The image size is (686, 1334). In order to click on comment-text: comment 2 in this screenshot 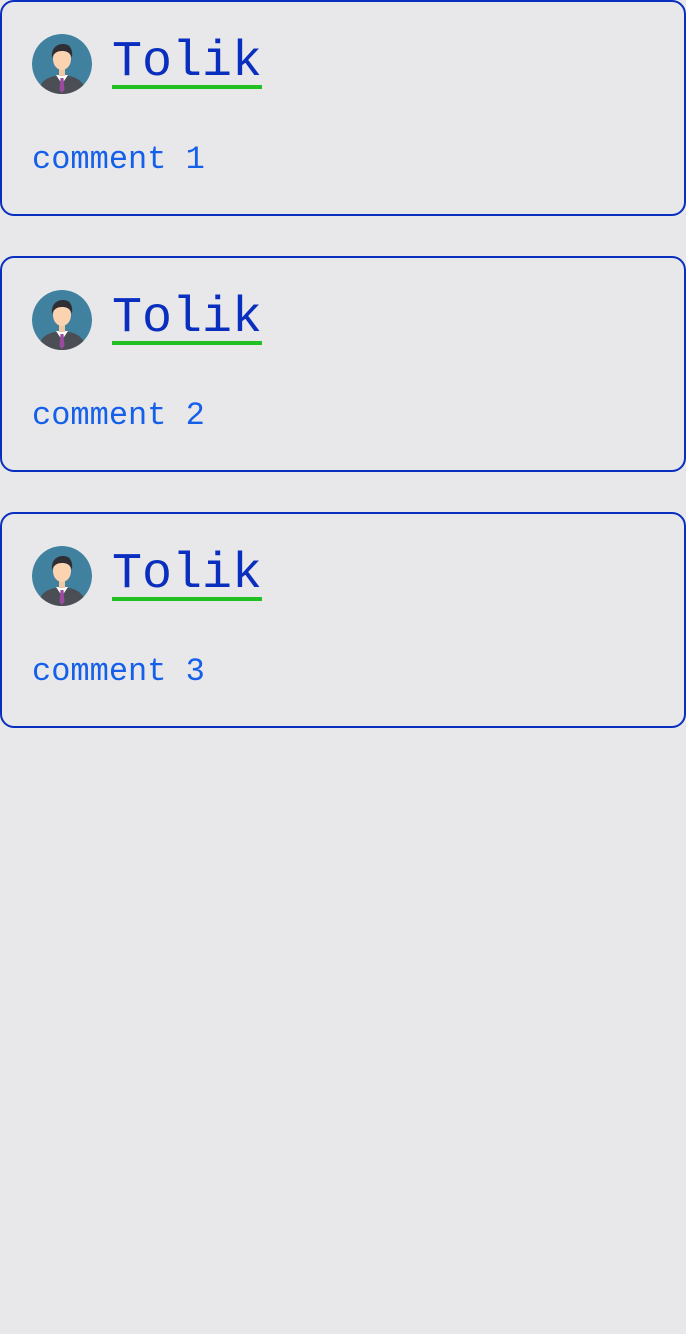, I will do `click(118, 415)`.